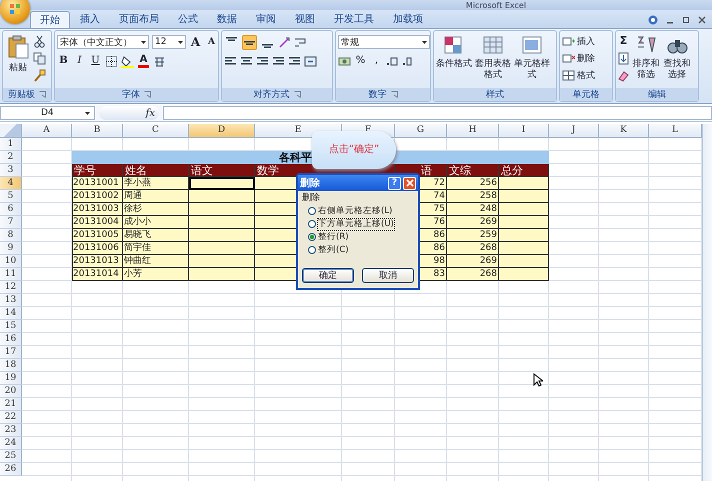 The height and width of the screenshot is (481, 712). Describe the element at coordinates (18, 53) in the screenshot. I see `paste-button: 粘贴` at that location.